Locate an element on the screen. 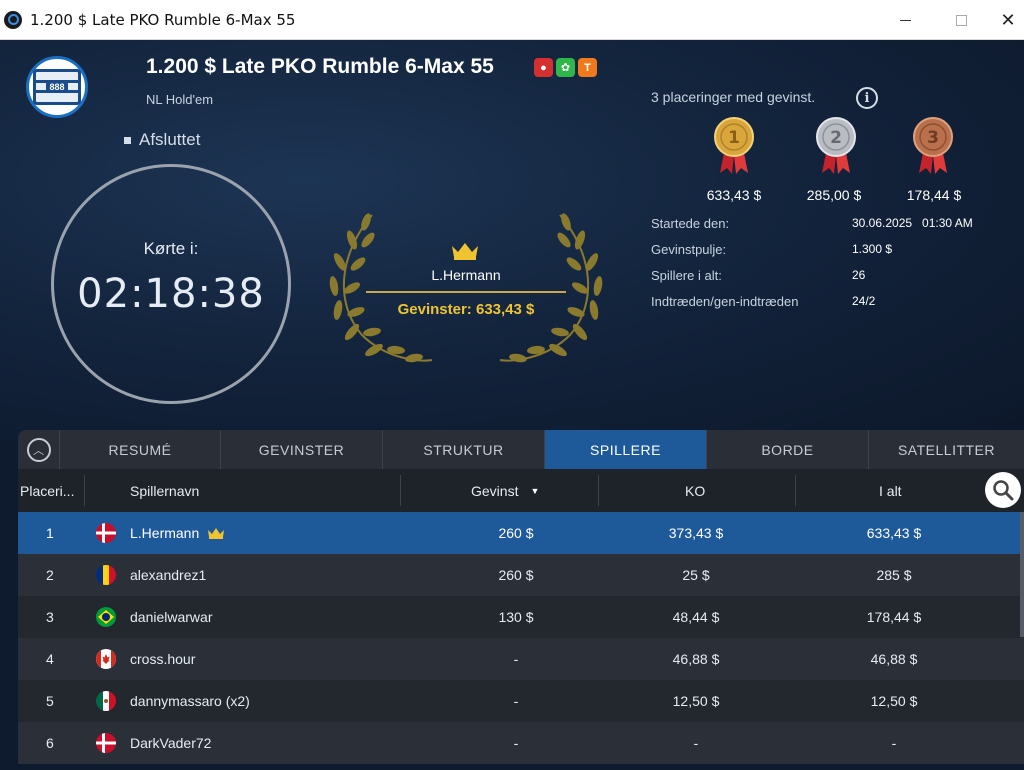  row-player-name: dannymassaro (x2) is located at coordinates (190, 701).